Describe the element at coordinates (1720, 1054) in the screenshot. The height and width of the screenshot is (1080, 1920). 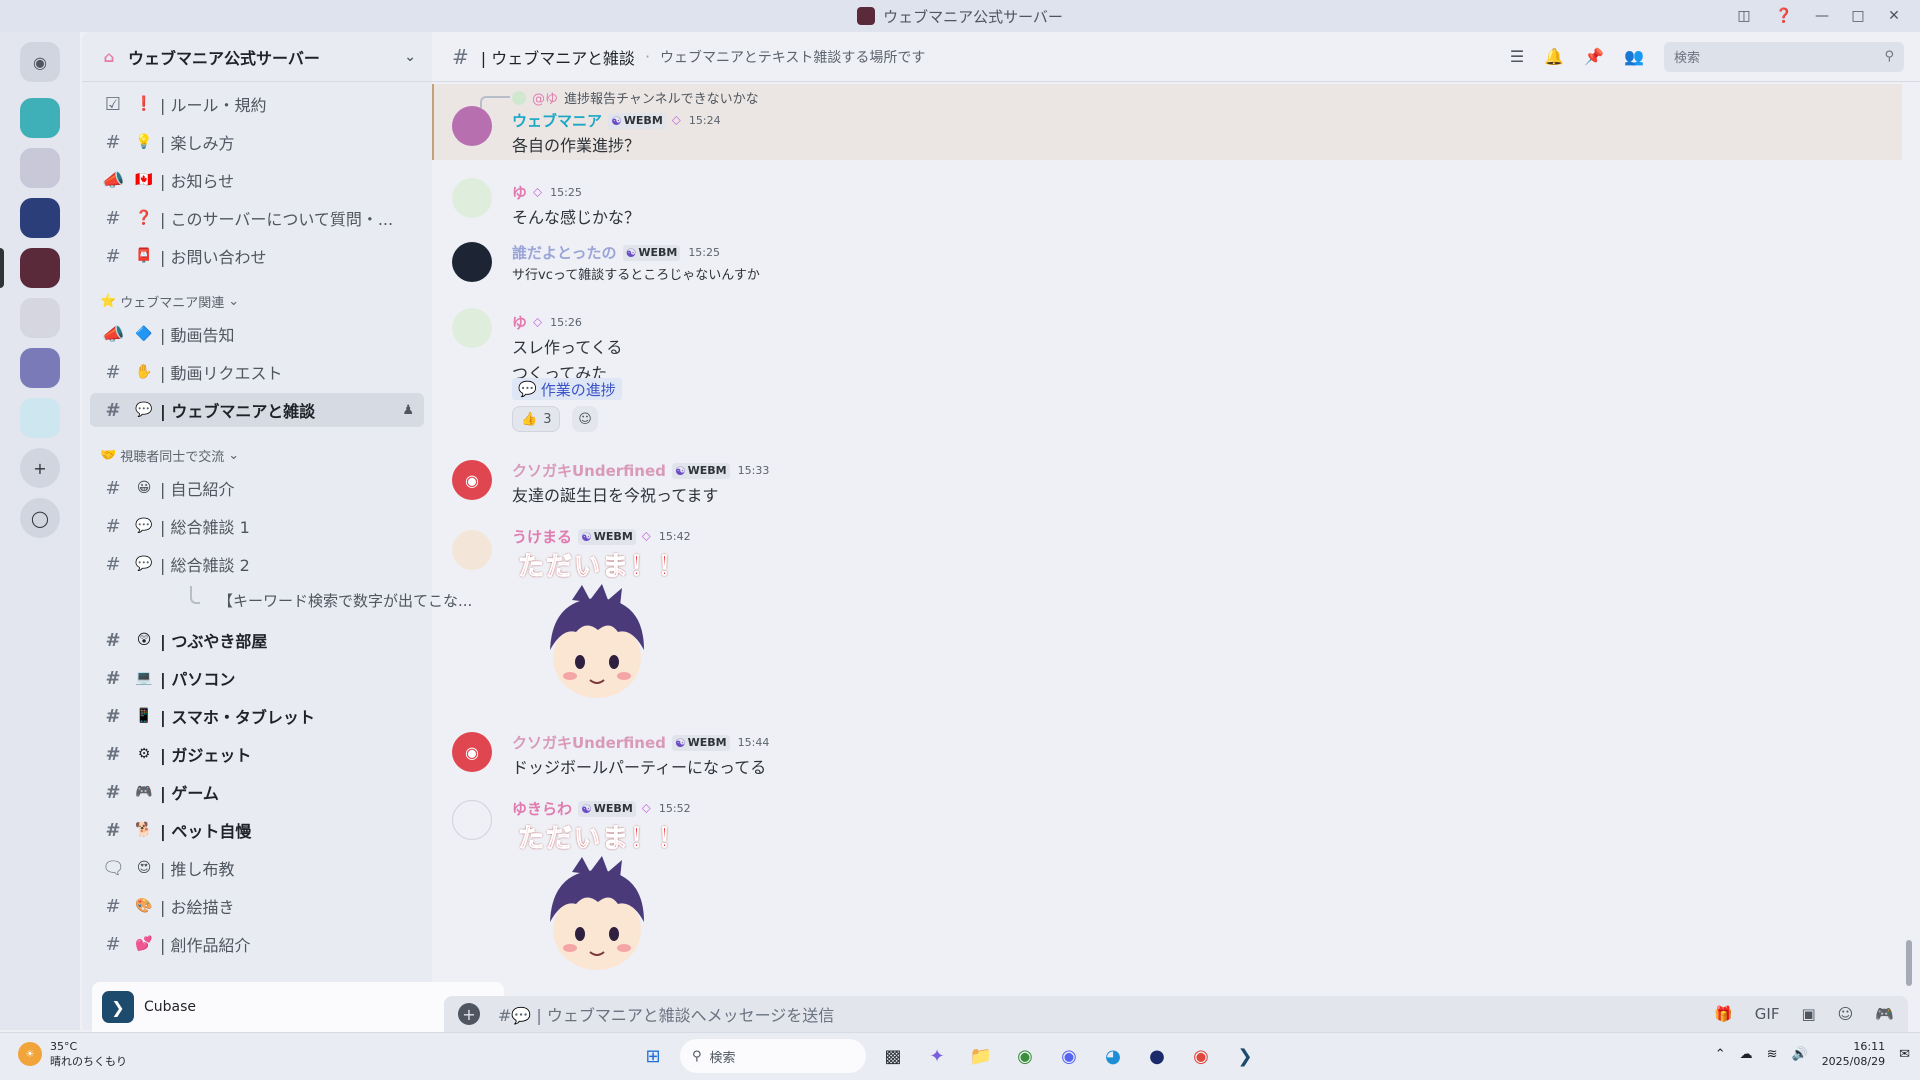
I see `chevron-up-icon: ⌃` at that location.